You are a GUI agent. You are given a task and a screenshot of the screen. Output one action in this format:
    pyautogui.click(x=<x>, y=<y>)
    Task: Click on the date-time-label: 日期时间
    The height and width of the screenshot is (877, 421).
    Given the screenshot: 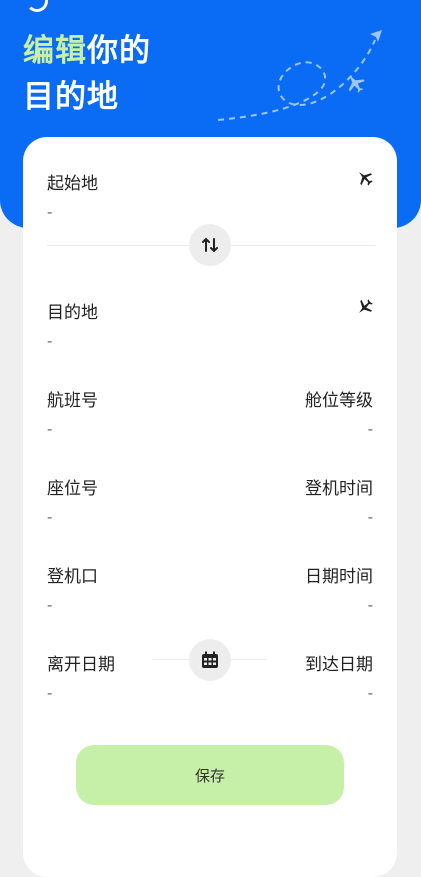 What is the action you would take?
    pyautogui.click(x=339, y=577)
    